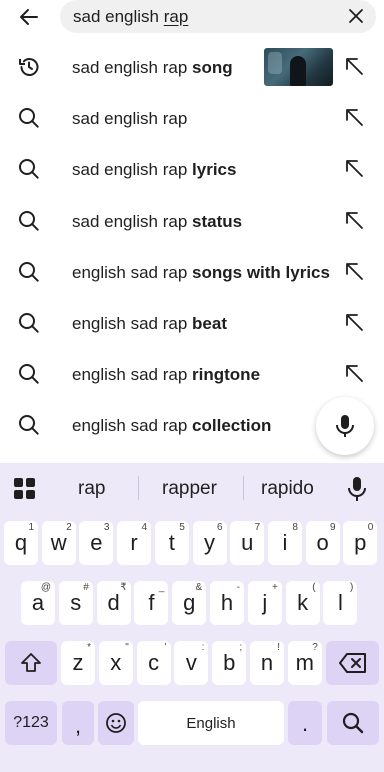 This screenshot has width=384, height=772. I want to click on key-x: " x, so click(115, 663).